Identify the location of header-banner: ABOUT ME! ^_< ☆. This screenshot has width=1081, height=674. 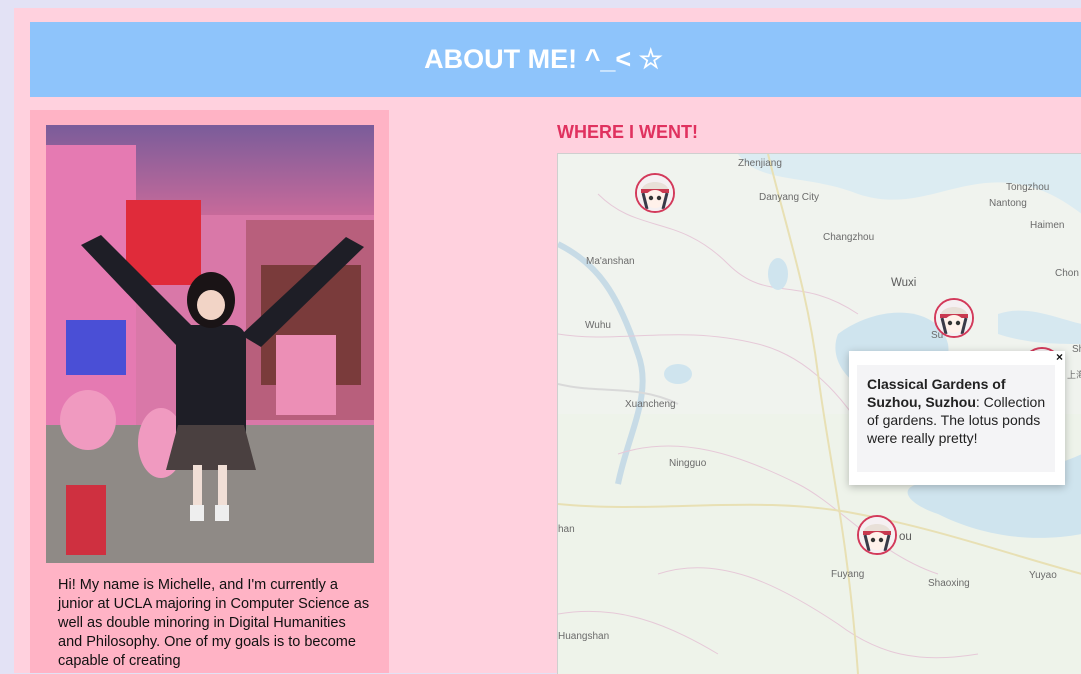
(555, 59).